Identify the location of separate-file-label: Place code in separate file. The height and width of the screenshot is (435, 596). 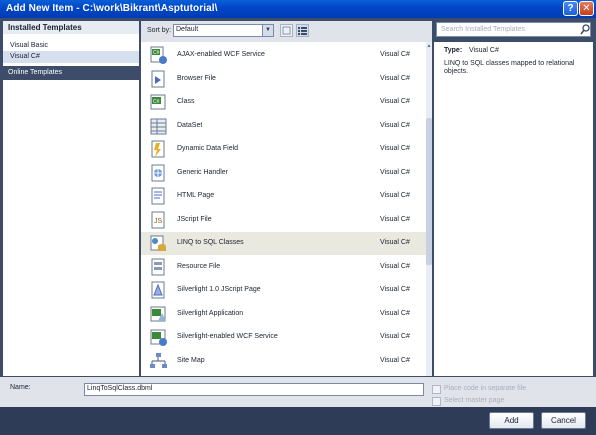
(485, 388).